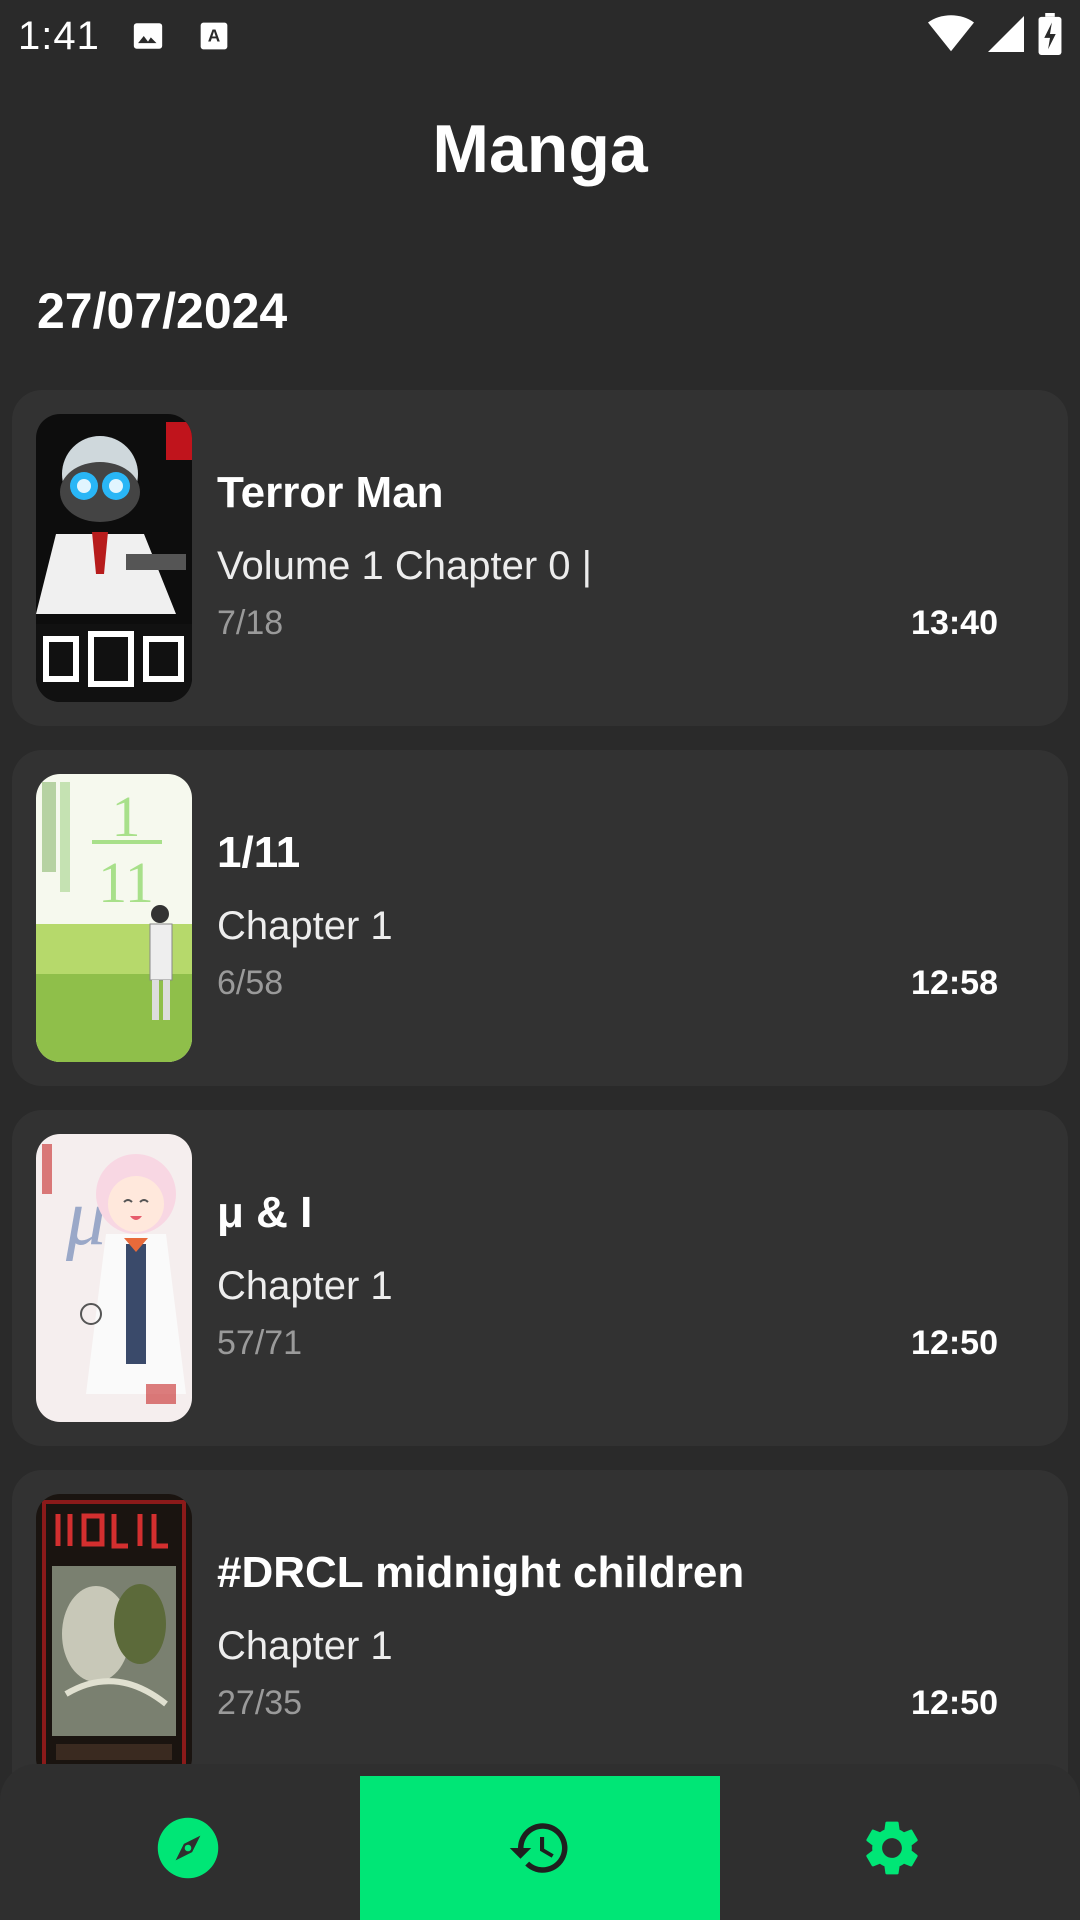 This screenshot has width=1080, height=1920. I want to click on text-icon: A, so click(214, 36).